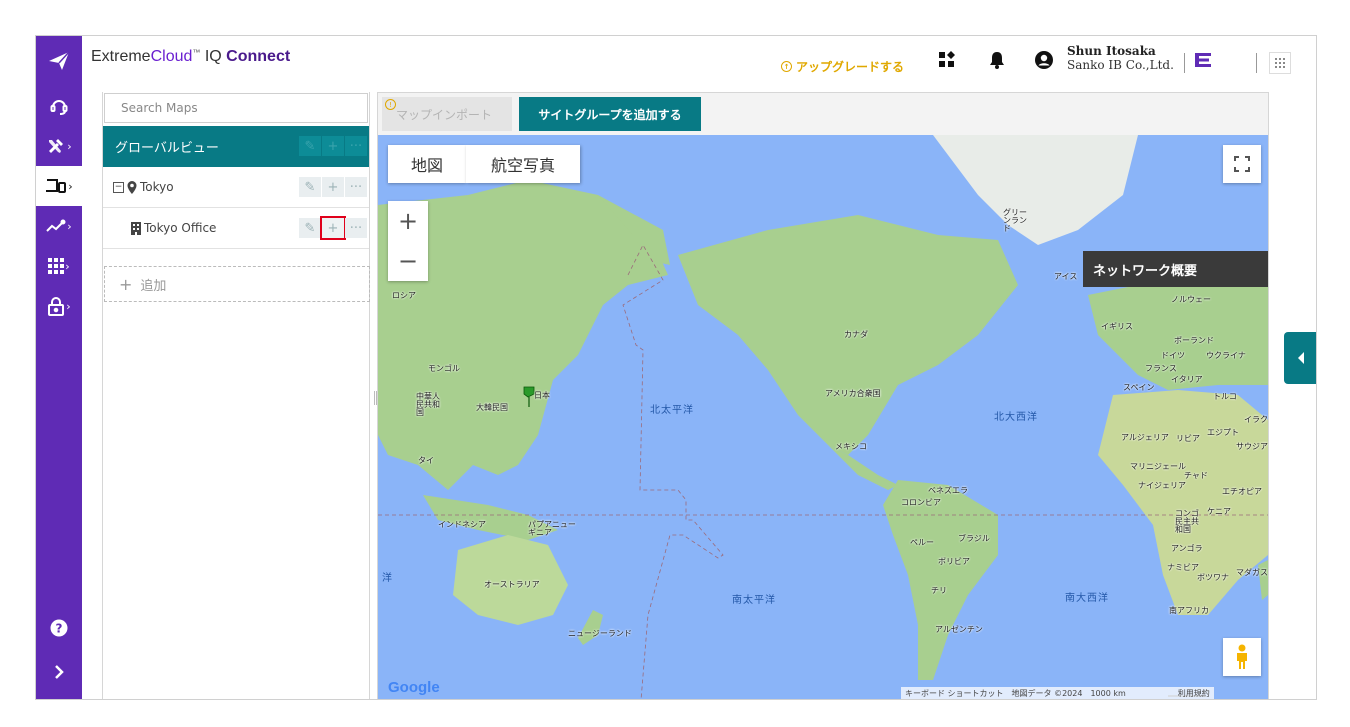 This screenshot has width=1350, height=727. Describe the element at coordinates (59, 392) in the screenshot. I see `left-nav: › › › › › ?` at that location.